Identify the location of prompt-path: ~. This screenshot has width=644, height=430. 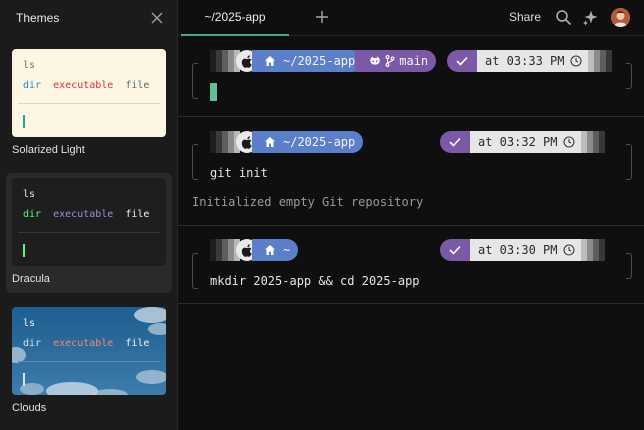
(287, 250).